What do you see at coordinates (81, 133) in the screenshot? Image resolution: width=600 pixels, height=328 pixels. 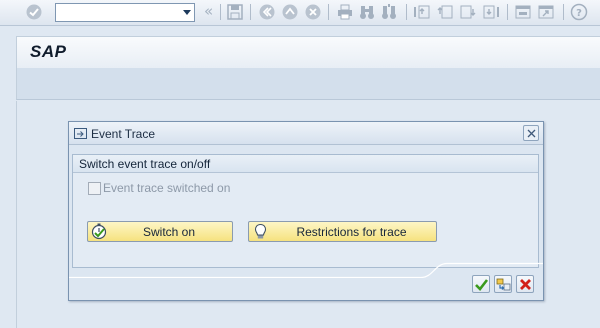 I see `dialog-window-icon` at bounding box center [81, 133].